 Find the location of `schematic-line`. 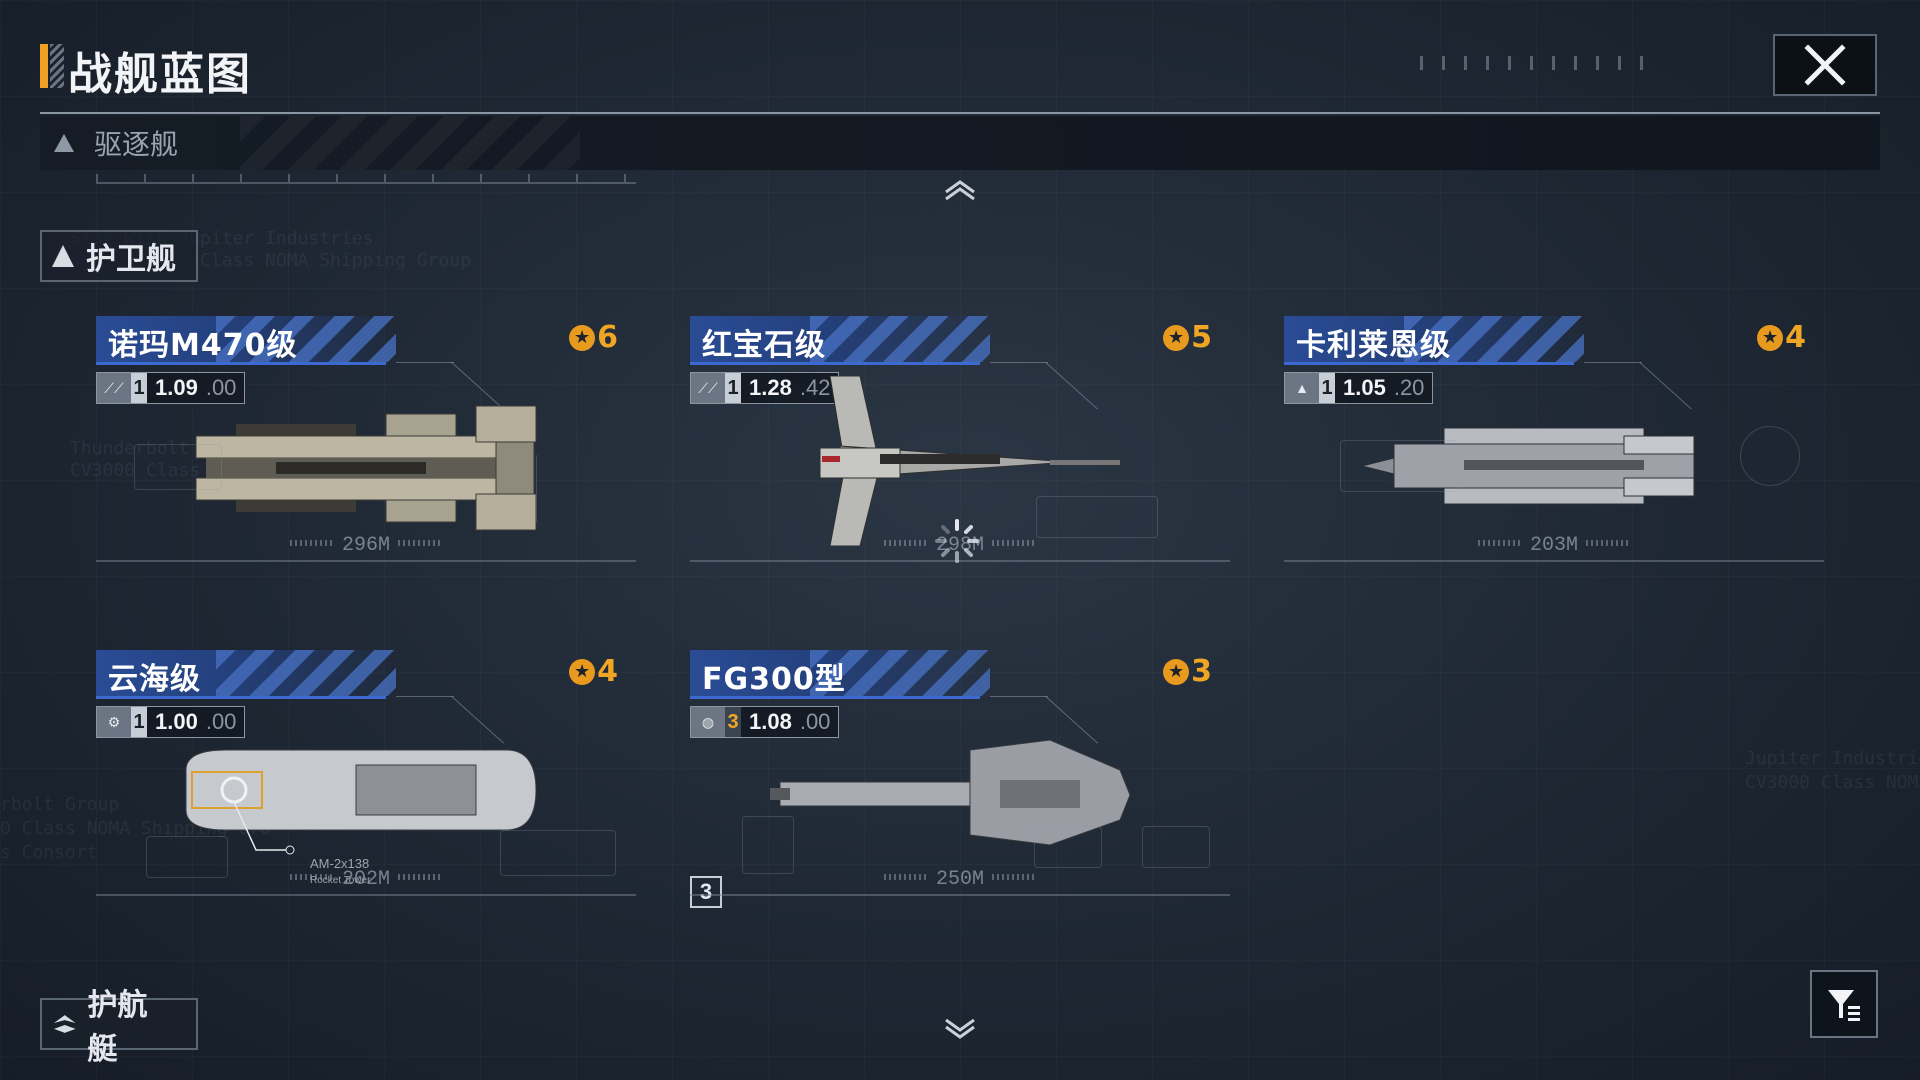

schematic-line is located at coordinates (576, 489).